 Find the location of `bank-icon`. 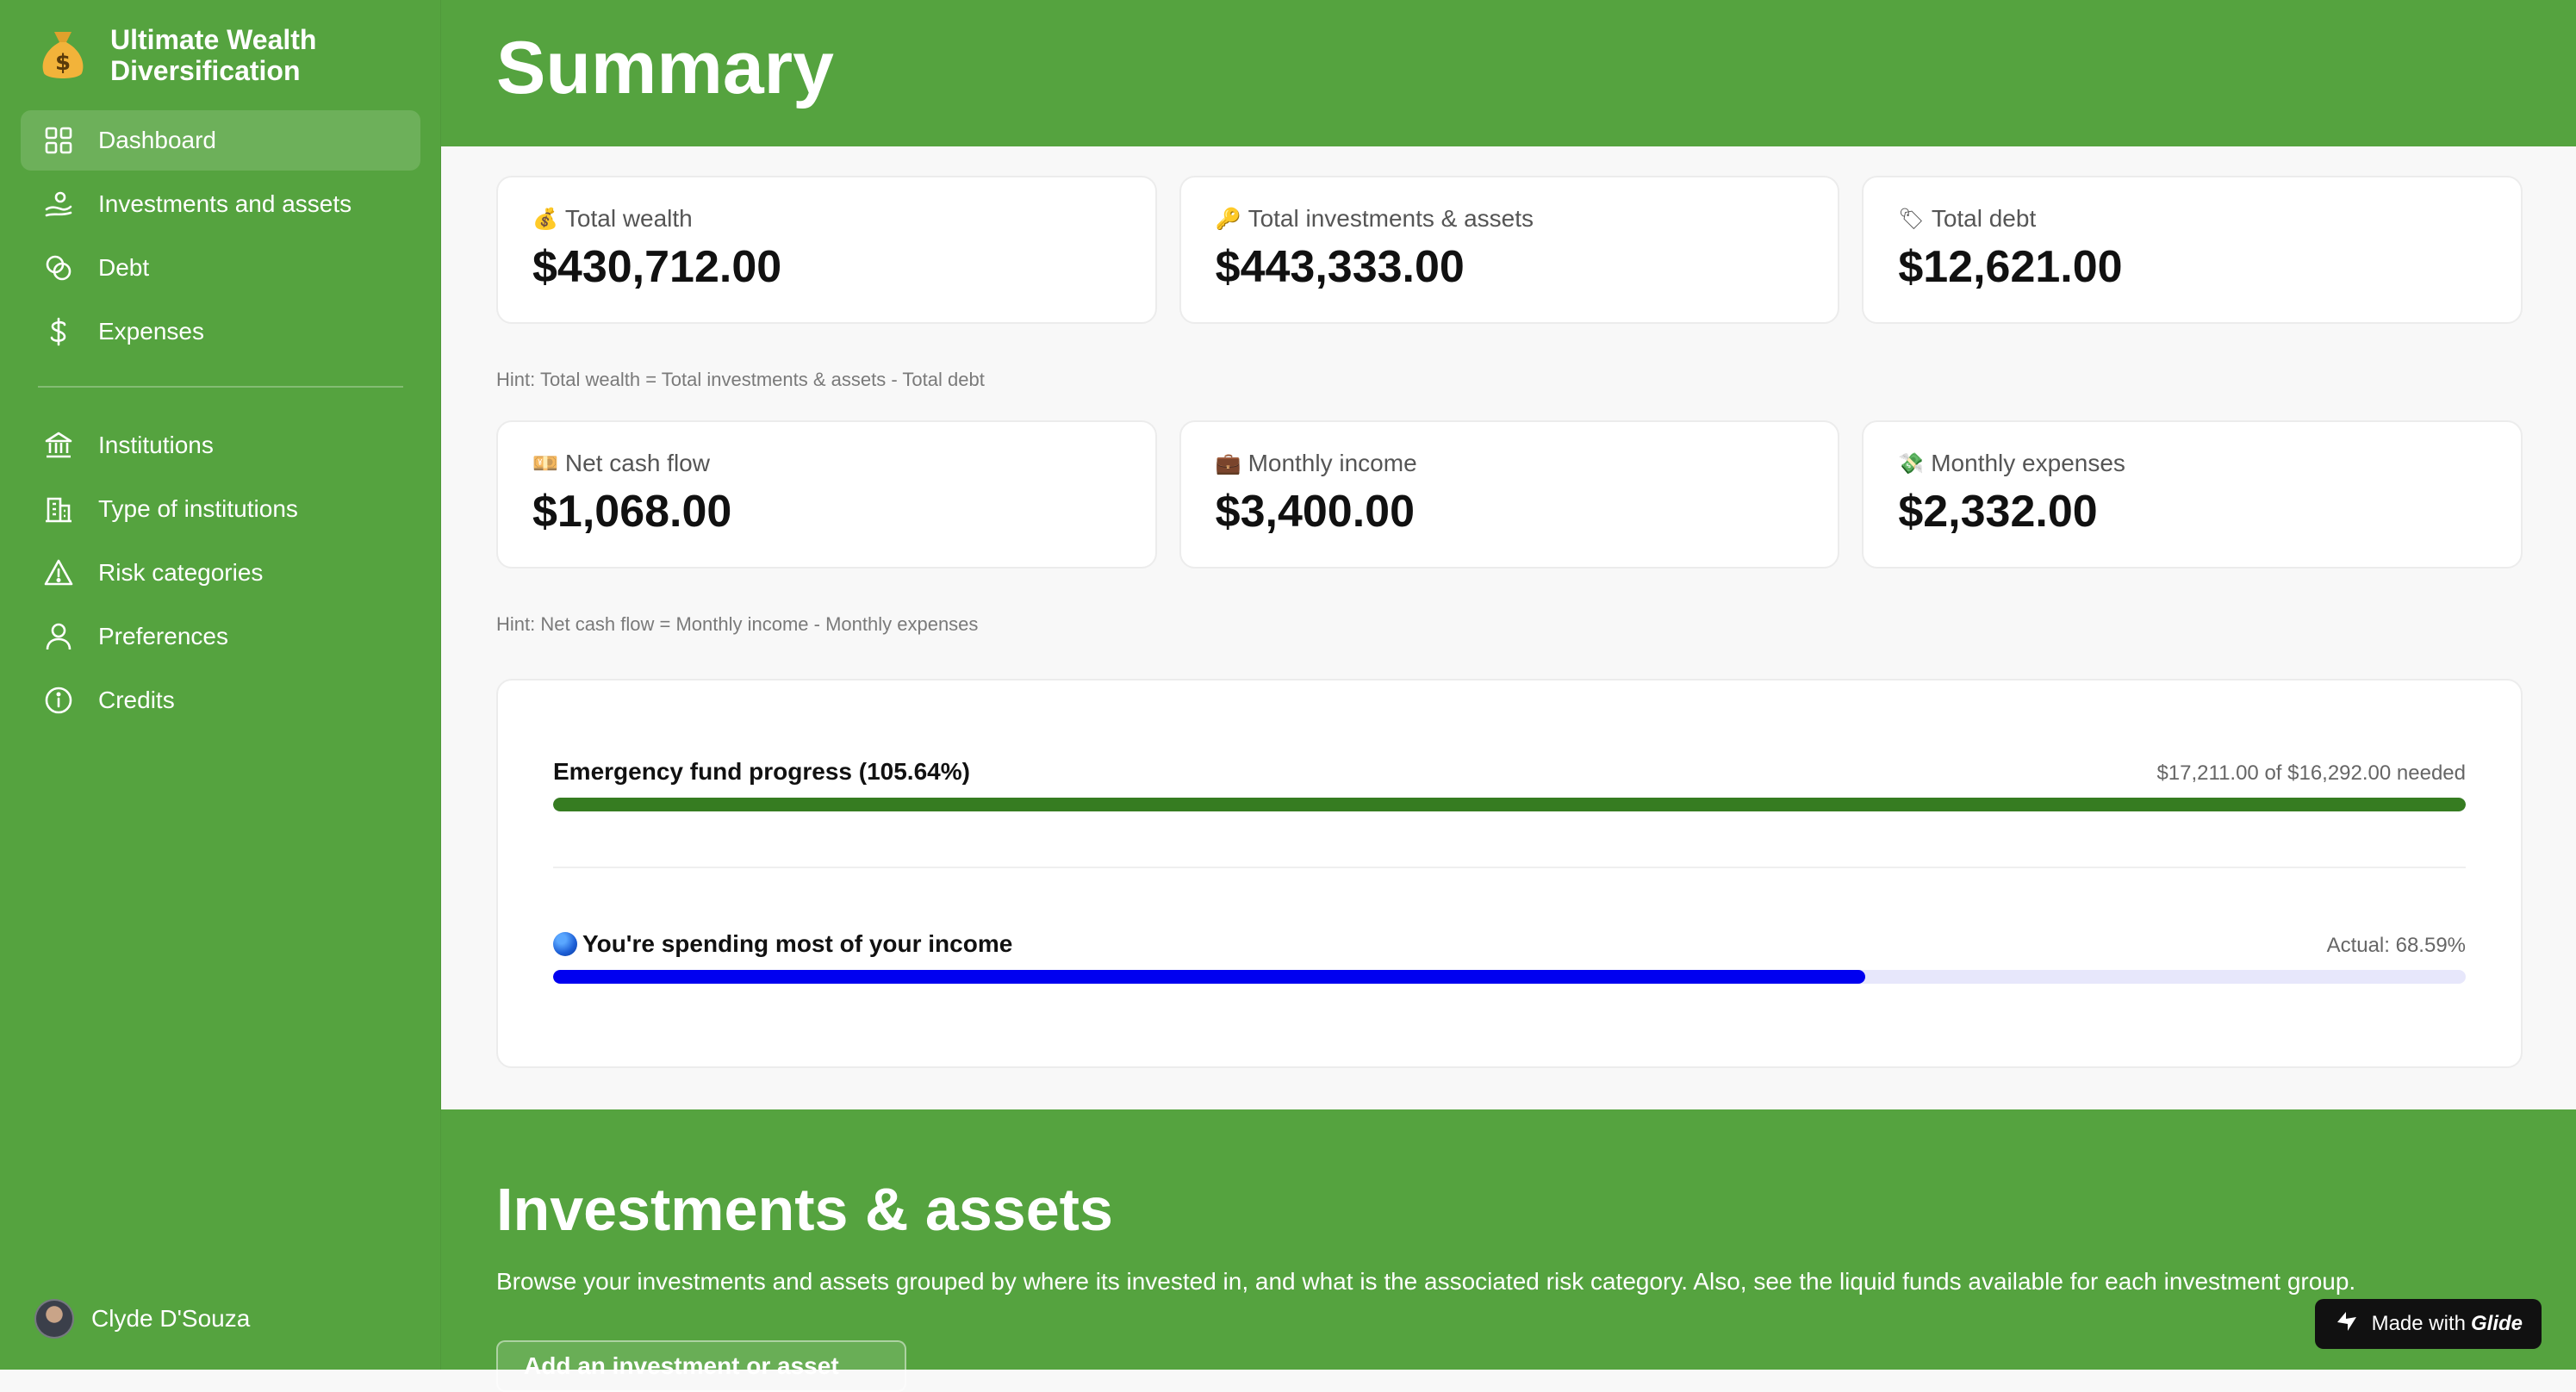

bank-icon is located at coordinates (59, 446).